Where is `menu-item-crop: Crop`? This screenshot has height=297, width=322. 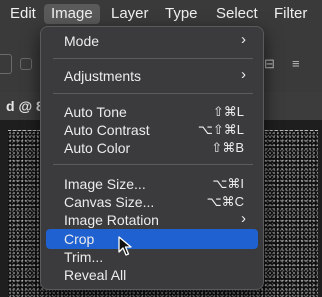 menu-item-crop: Crop is located at coordinates (152, 239).